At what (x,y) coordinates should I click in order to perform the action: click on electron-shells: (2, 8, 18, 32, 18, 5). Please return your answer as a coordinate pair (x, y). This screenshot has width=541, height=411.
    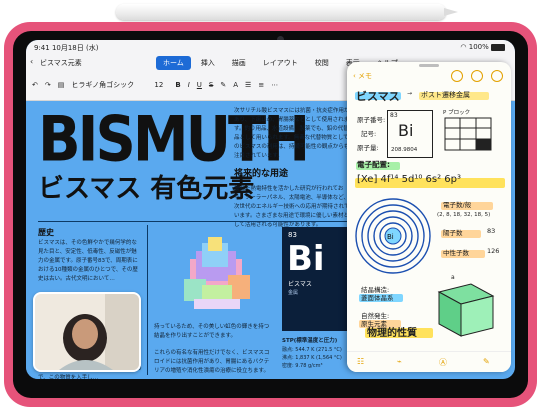
    Looking at the image, I should click on (464, 215).